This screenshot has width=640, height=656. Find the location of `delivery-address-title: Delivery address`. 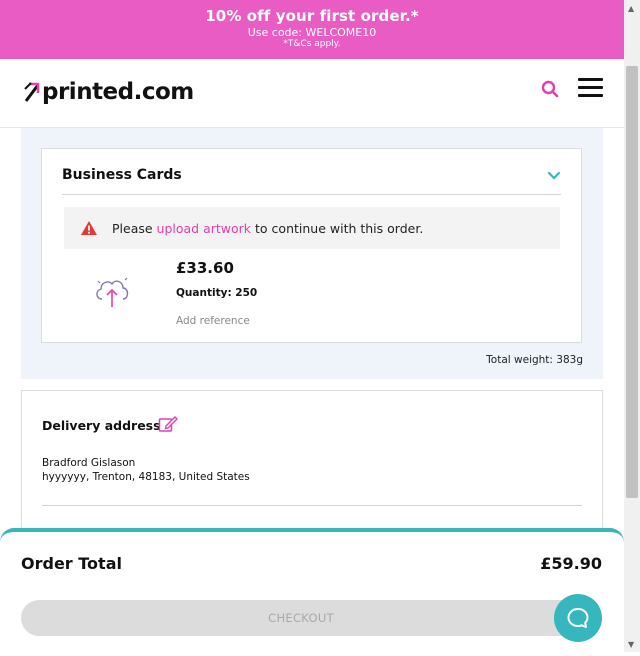

delivery-address-title: Delivery address is located at coordinates (101, 425).